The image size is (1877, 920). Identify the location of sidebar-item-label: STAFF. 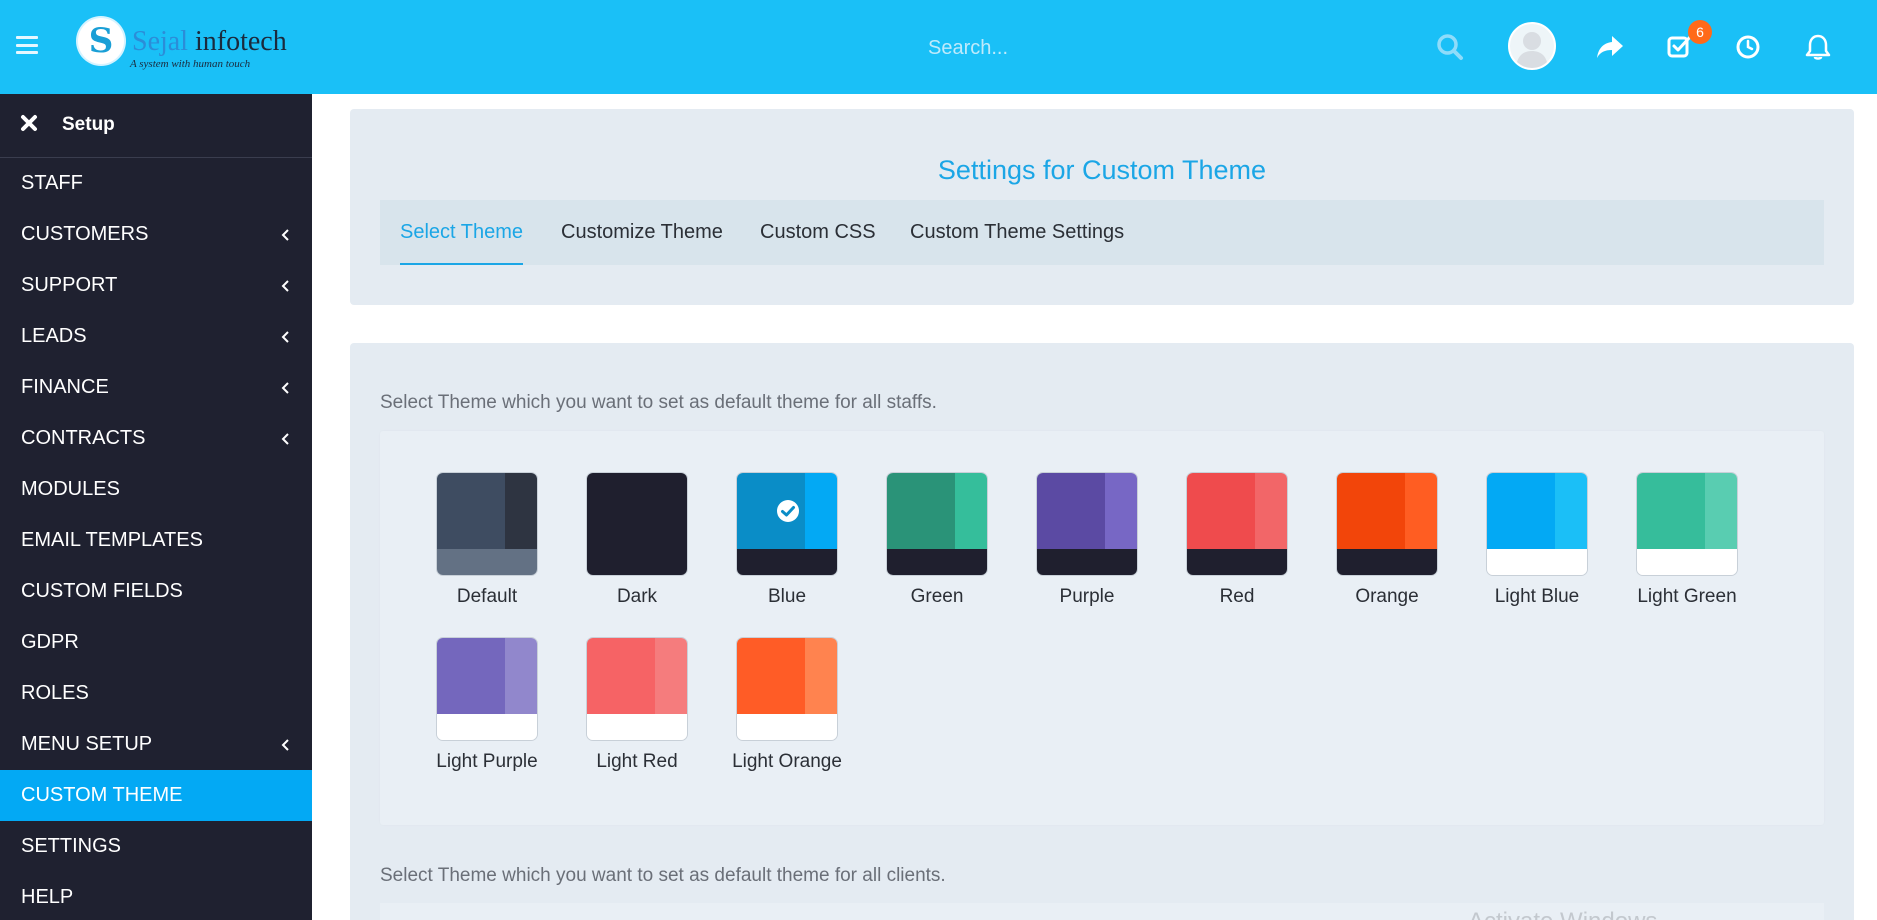
(52, 183).